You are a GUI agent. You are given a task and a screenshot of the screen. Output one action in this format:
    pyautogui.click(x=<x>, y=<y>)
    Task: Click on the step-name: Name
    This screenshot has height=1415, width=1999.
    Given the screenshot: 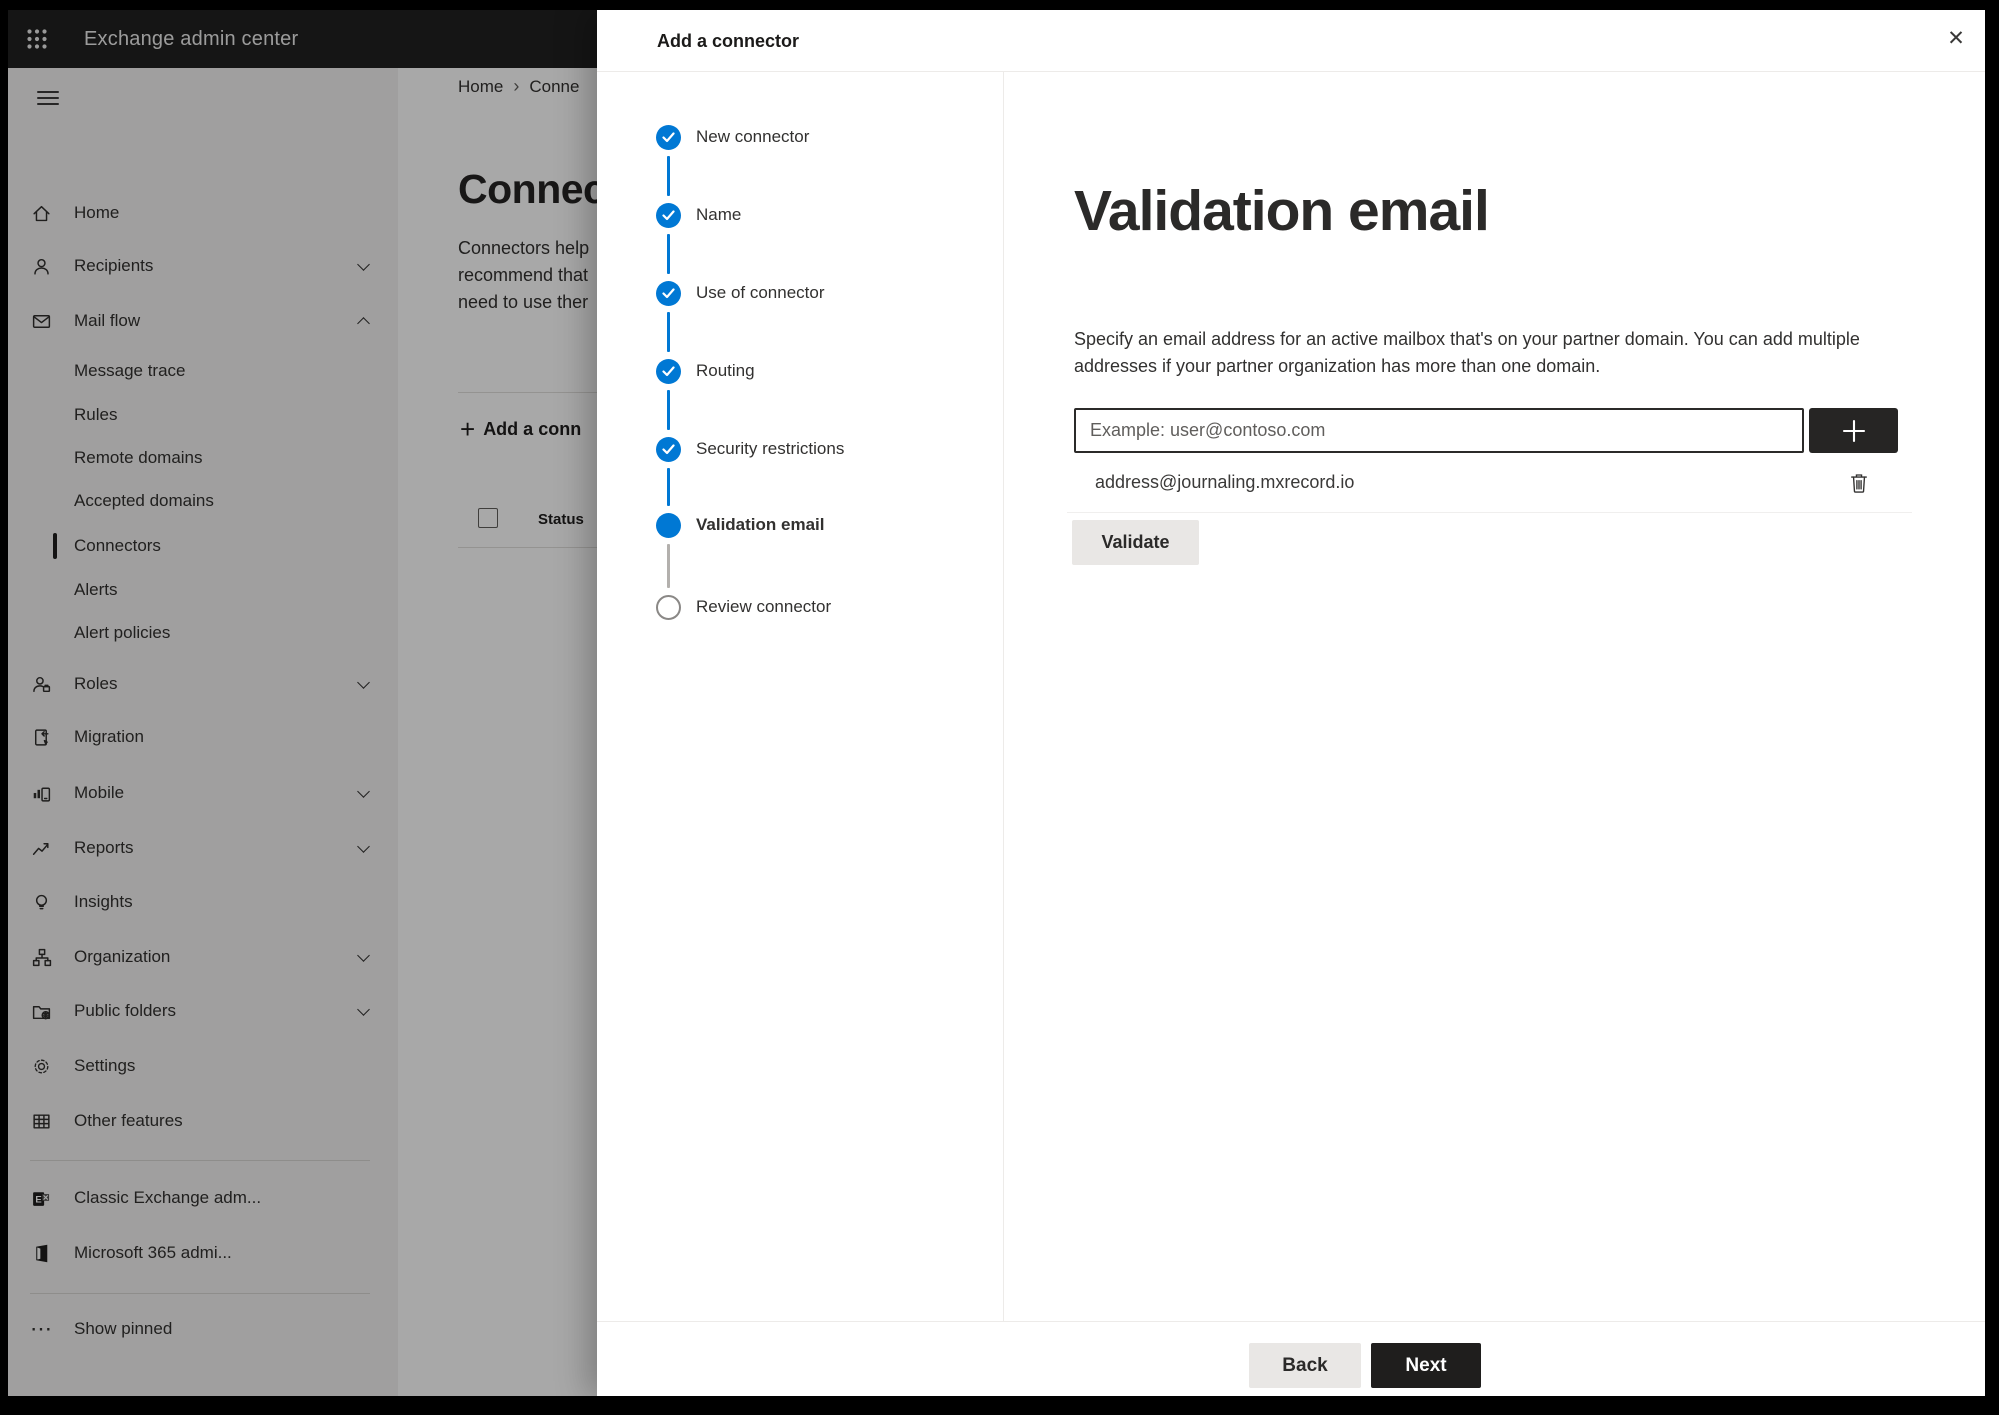 What is the action you would take?
    pyautogui.click(x=698, y=215)
    